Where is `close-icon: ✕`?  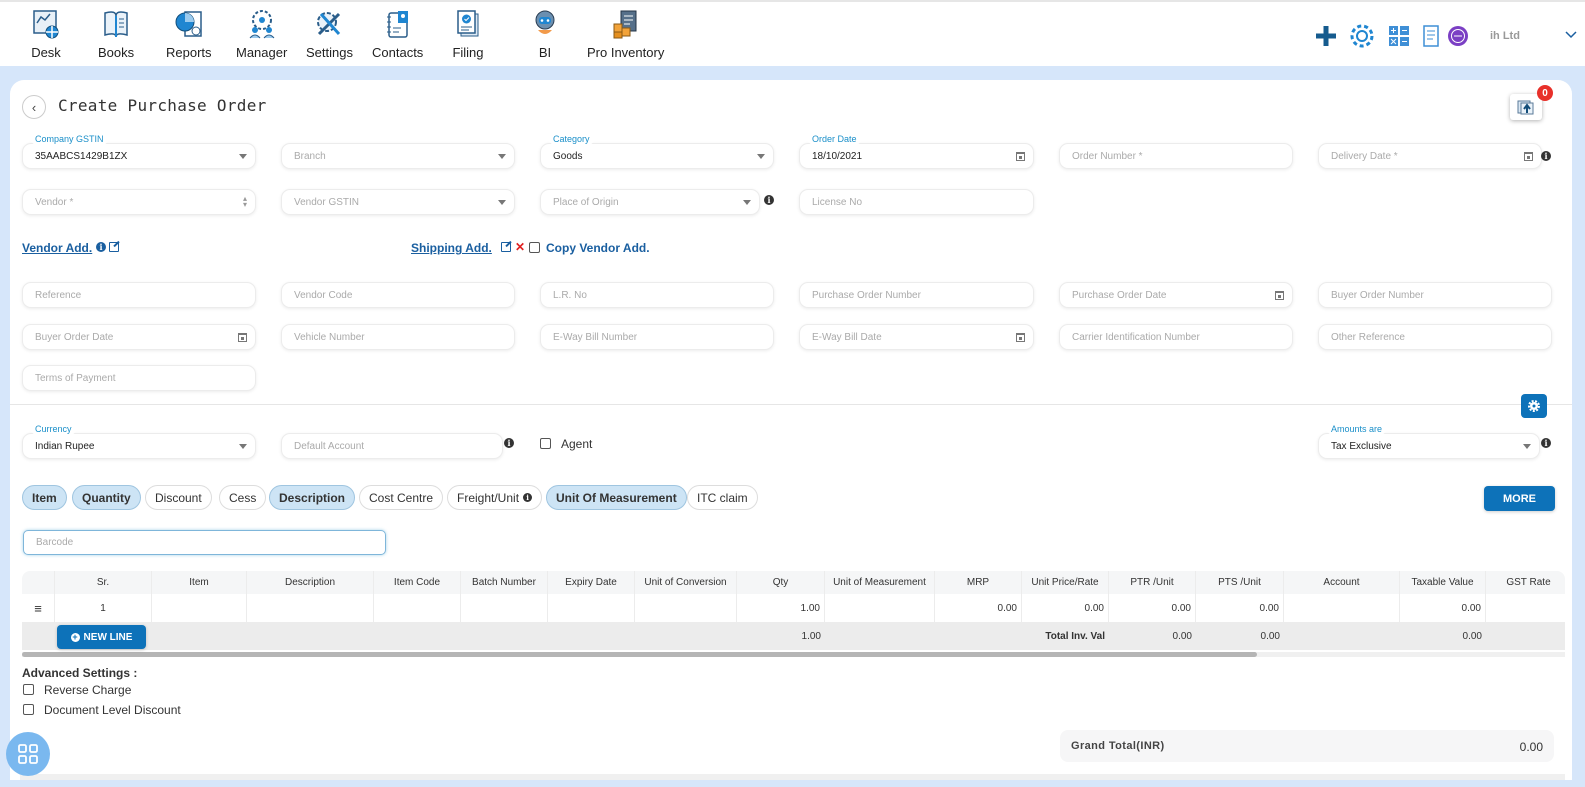
close-icon: ✕ is located at coordinates (520, 247).